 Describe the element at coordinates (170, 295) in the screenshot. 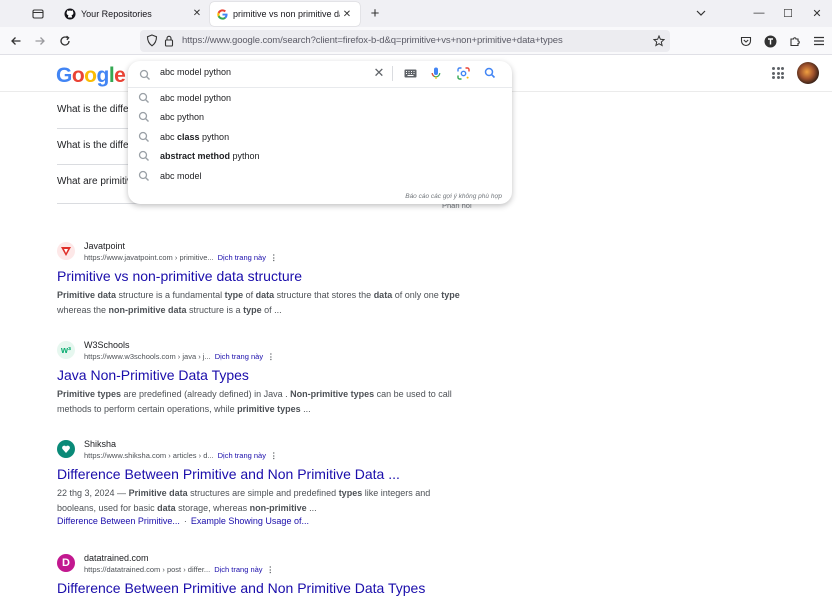

I see `text: structure is a fundamental` at that location.